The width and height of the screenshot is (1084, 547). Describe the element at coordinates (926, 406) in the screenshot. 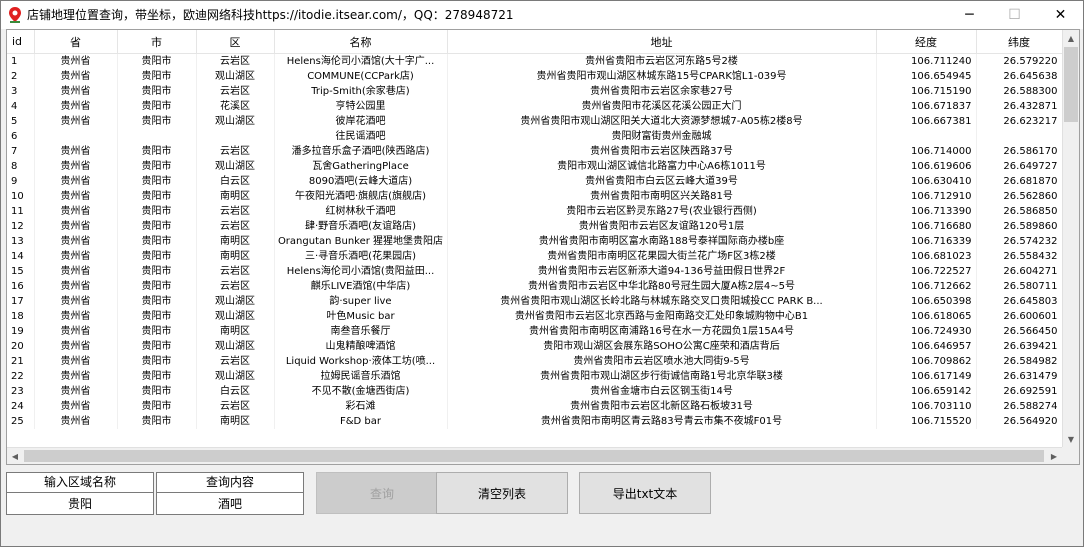

I see `table-cell: 106.703110` at that location.